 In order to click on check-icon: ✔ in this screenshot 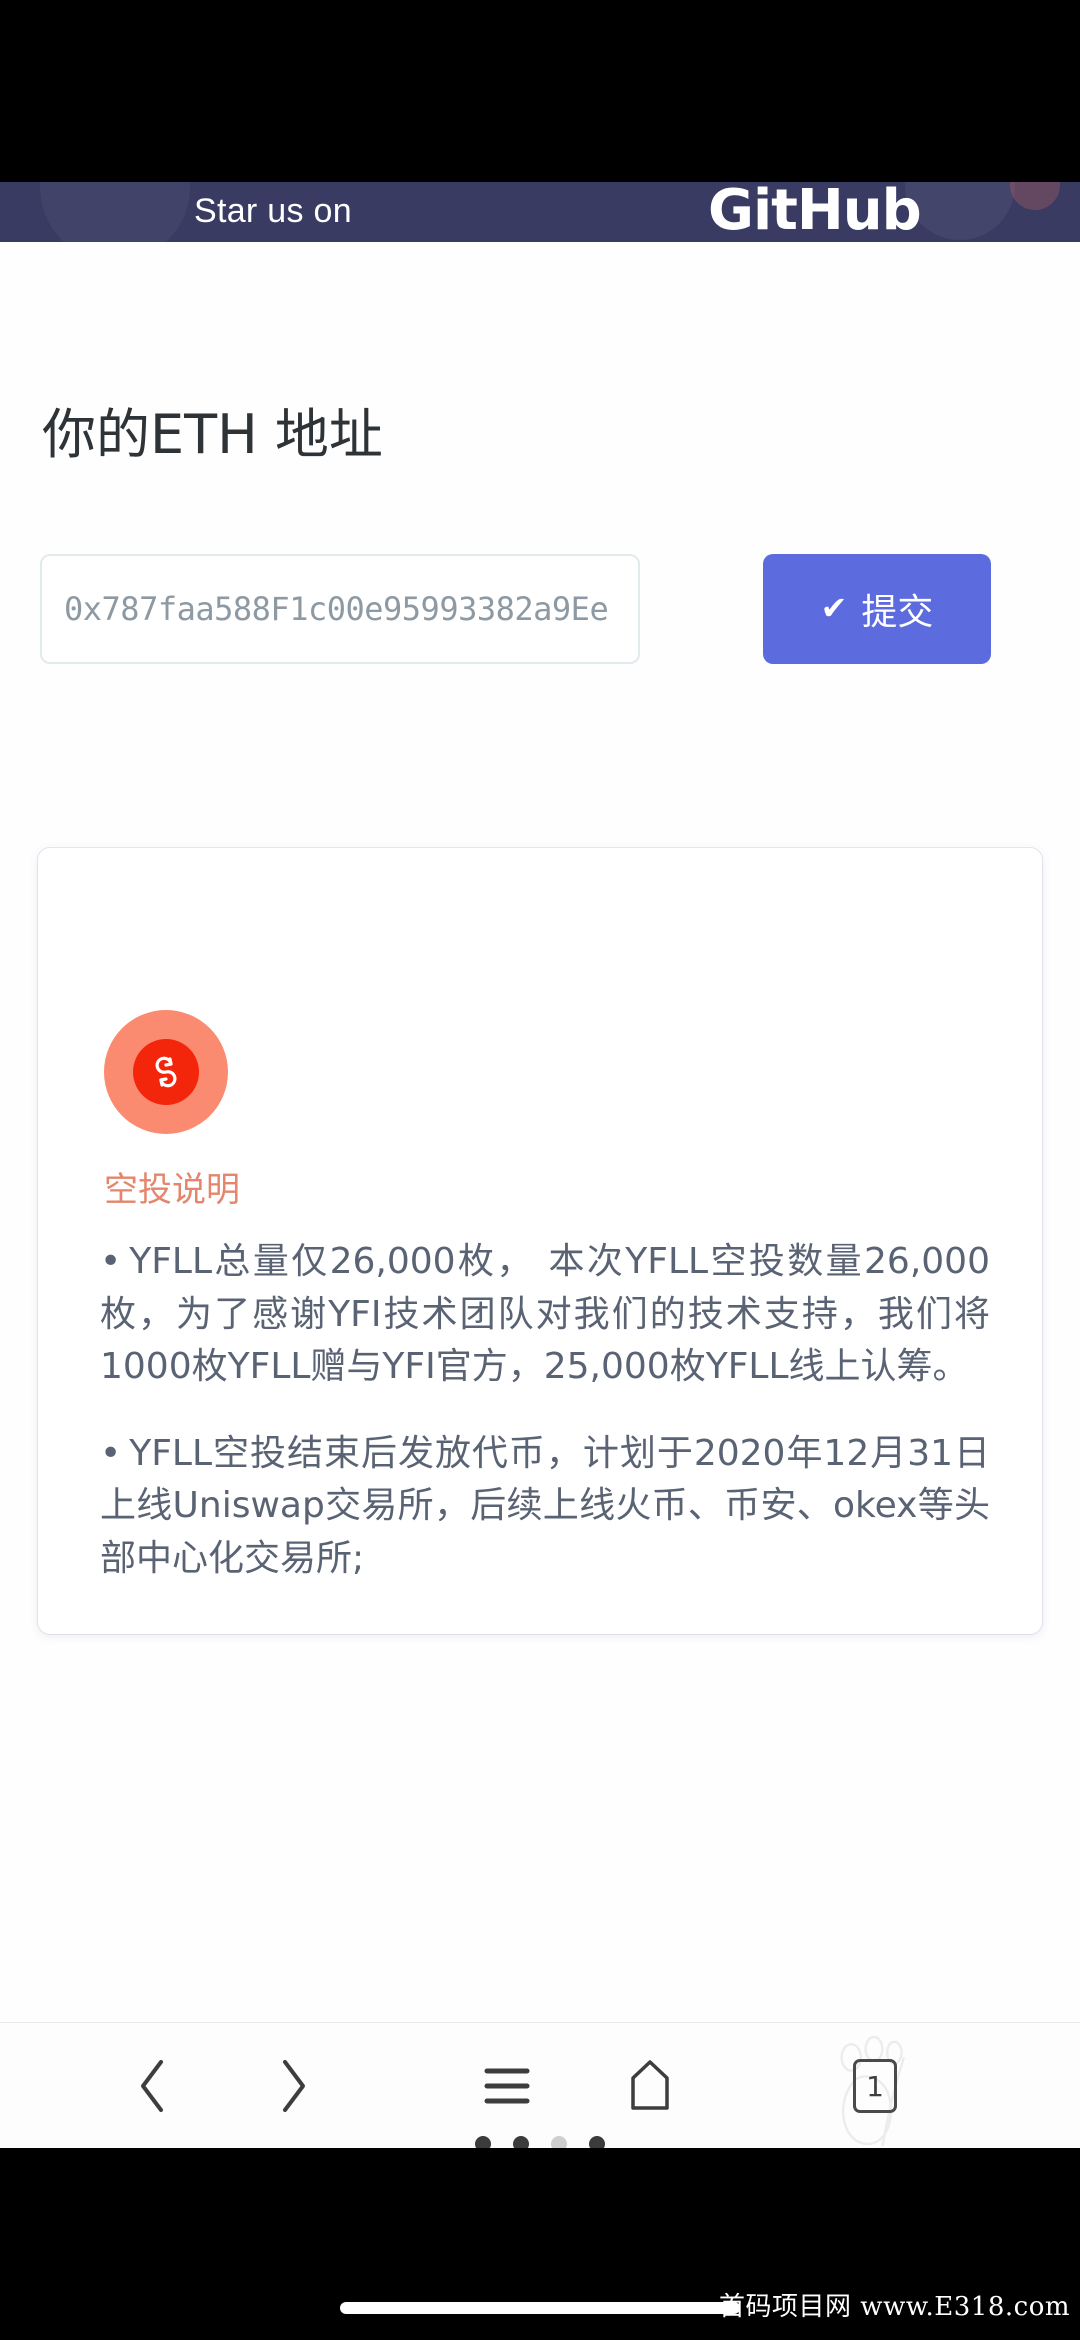, I will do `click(834, 608)`.